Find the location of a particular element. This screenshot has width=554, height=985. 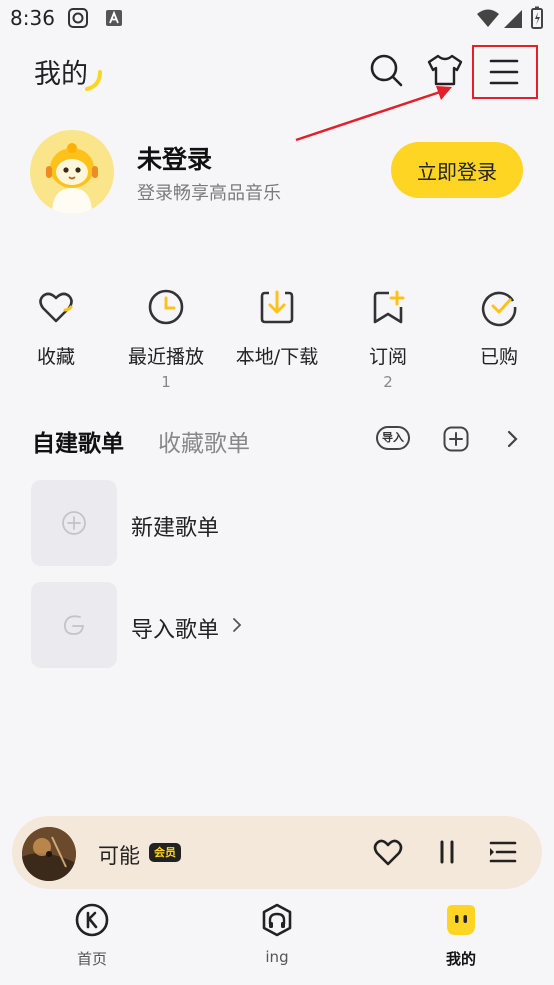

profile-name: 未登录 is located at coordinates (175, 159).